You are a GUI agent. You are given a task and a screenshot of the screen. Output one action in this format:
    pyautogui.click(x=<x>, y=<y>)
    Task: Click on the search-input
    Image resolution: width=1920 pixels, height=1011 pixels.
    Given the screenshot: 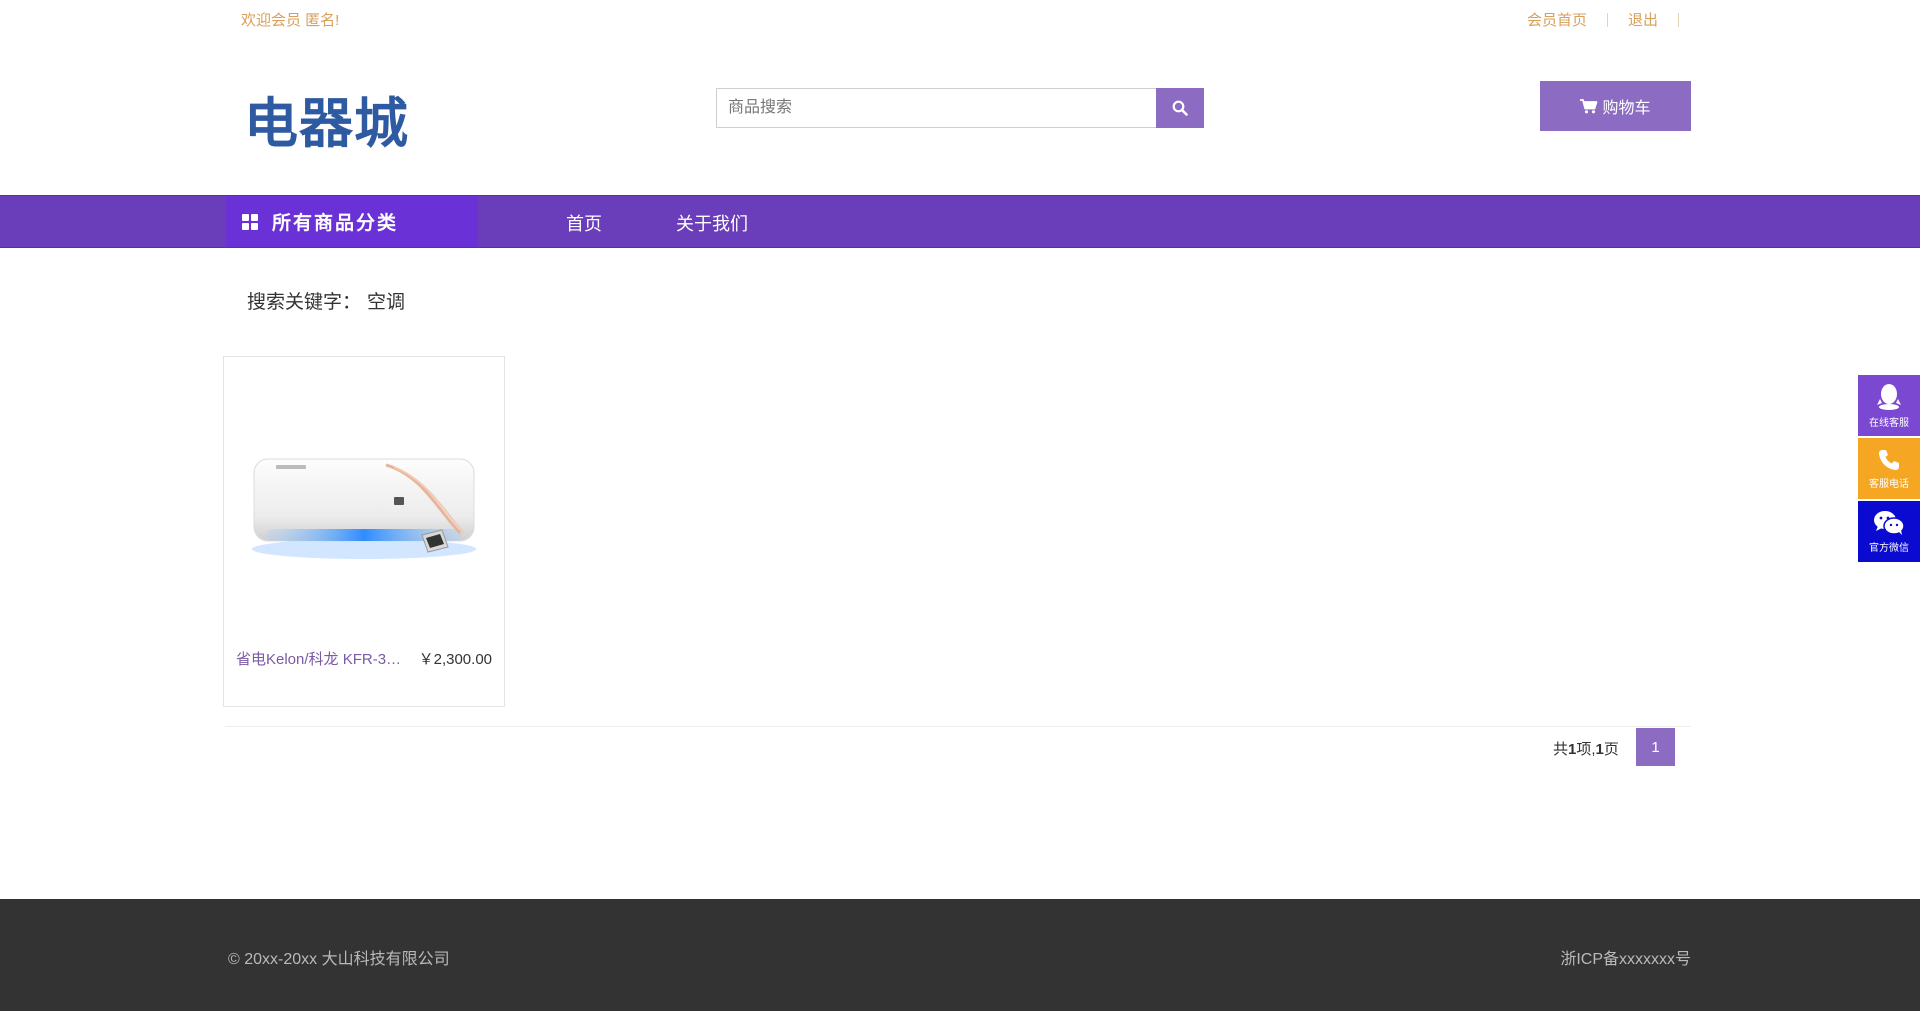 What is the action you would take?
    pyautogui.click(x=936, y=108)
    